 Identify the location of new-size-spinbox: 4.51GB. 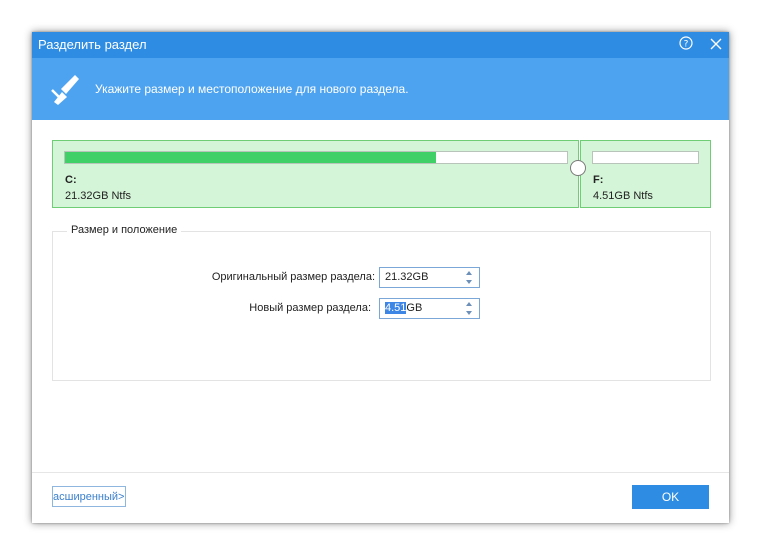
(429, 308).